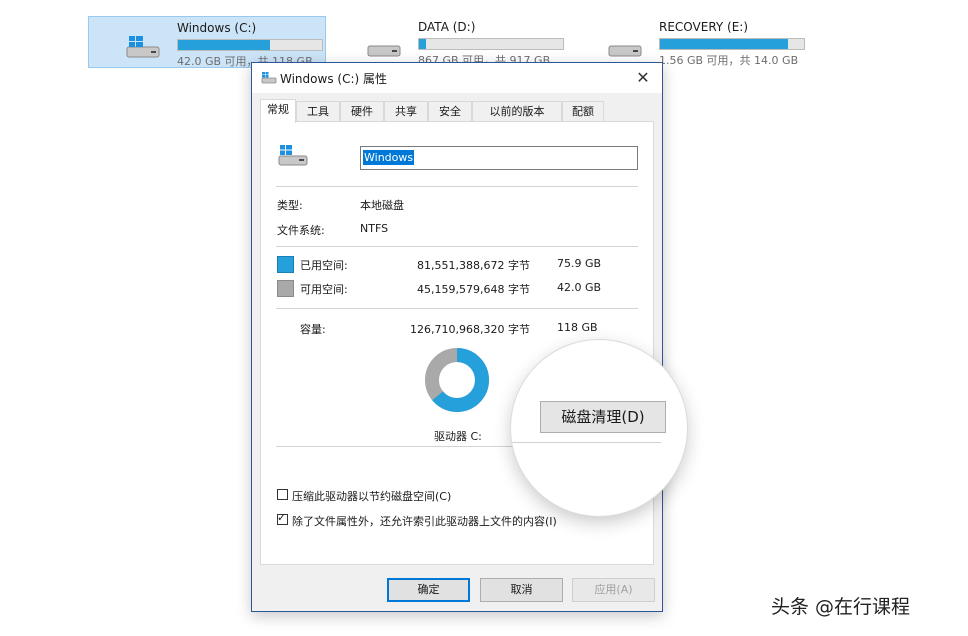 The height and width of the screenshot is (636, 968). What do you see at coordinates (217, 28) in the screenshot?
I see `drive-name: Windows (C:)` at bounding box center [217, 28].